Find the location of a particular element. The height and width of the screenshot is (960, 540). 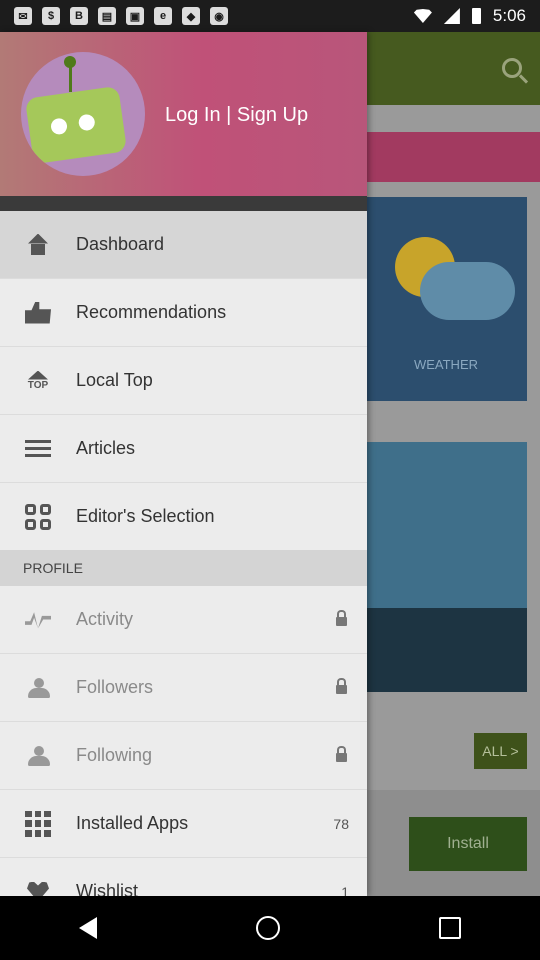

following-icon is located at coordinates (38, 756).